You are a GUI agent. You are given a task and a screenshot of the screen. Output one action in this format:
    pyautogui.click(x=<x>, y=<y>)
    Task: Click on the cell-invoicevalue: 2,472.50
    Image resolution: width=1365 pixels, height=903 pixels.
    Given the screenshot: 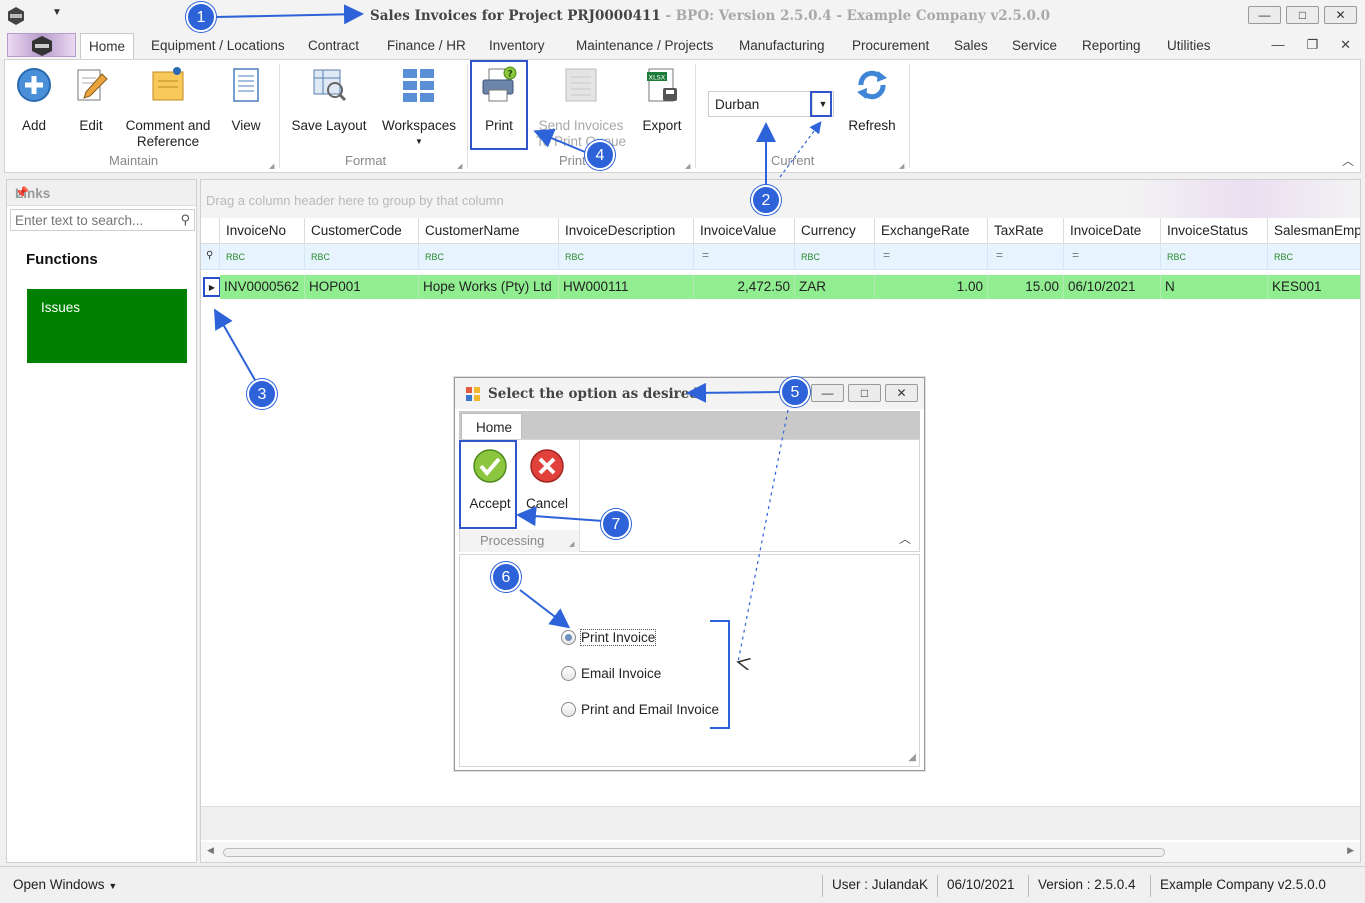 What is the action you would take?
    pyautogui.click(x=744, y=287)
    